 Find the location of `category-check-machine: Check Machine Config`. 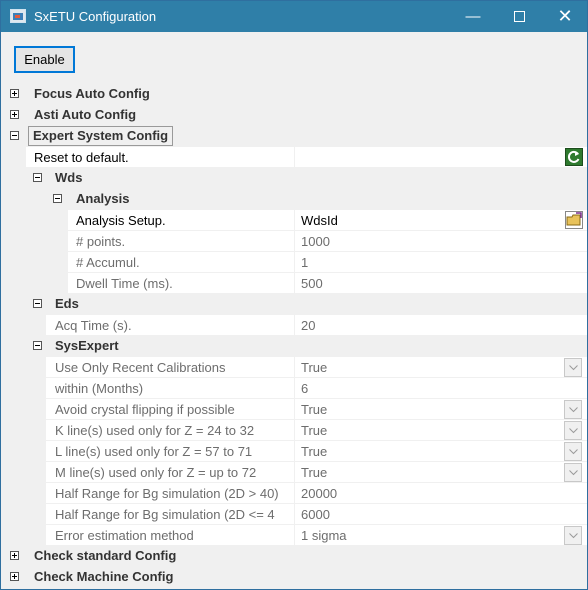

category-check-machine: Check Machine Config is located at coordinates (294, 577).